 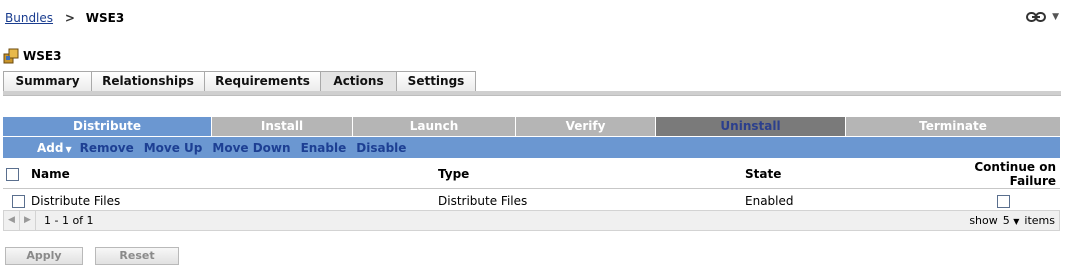 What do you see at coordinates (11, 56) in the screenshot?
I see `bundle-box-icon` at bounding box center [11, 56].